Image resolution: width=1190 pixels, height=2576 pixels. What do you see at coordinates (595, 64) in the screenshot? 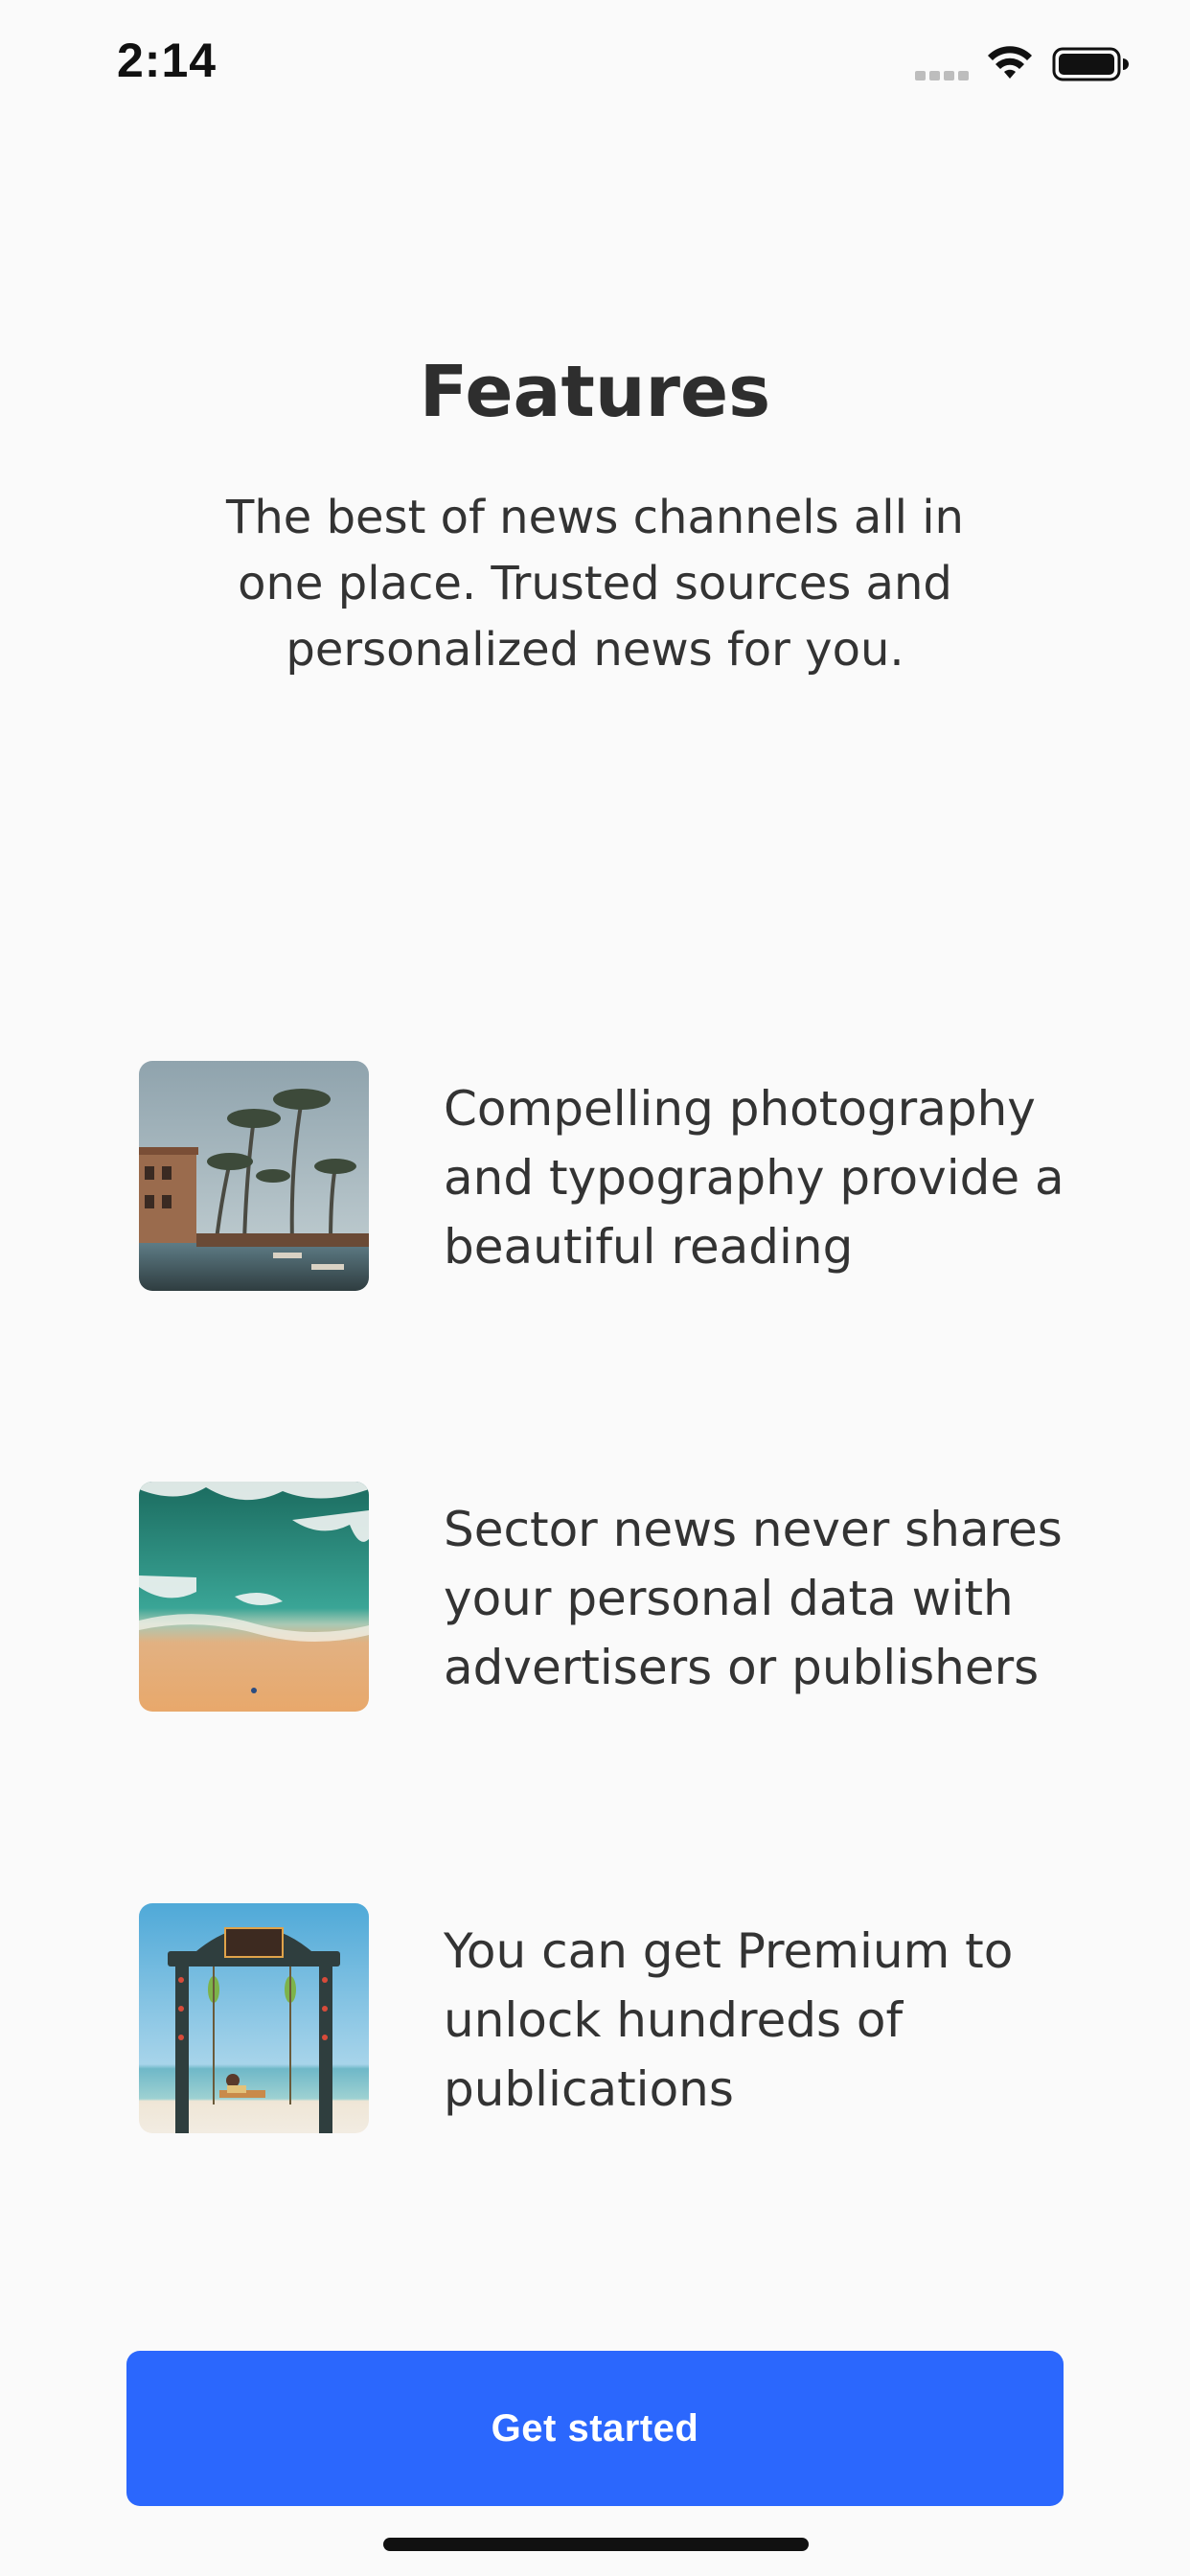
I see `status-bar: 2:14` at bounding box center [595, 64].